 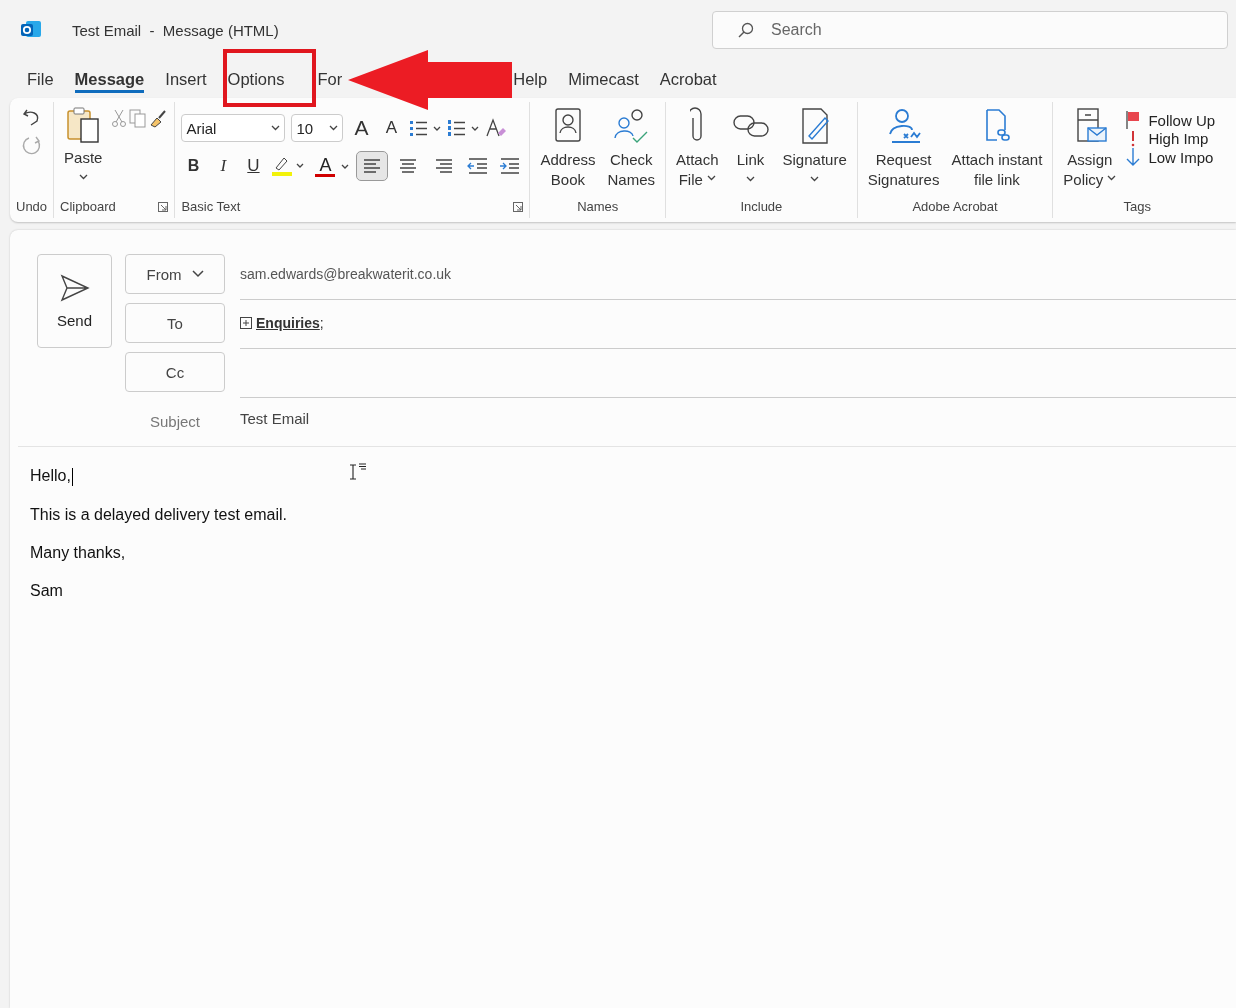 I want to click on grow-font-button: A, so click(x=361, y=128).